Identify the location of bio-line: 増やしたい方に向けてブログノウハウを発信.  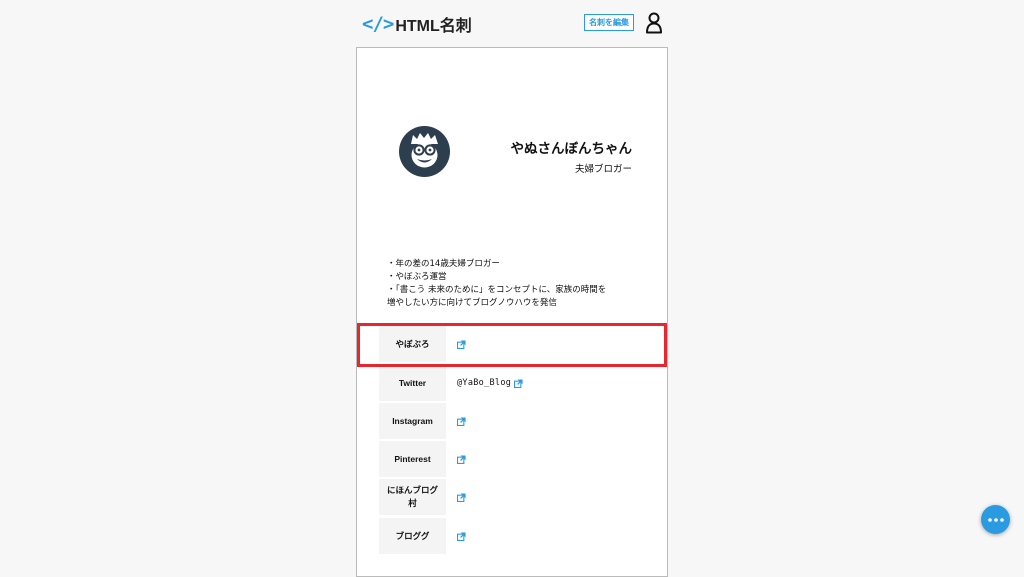
(472, 303).